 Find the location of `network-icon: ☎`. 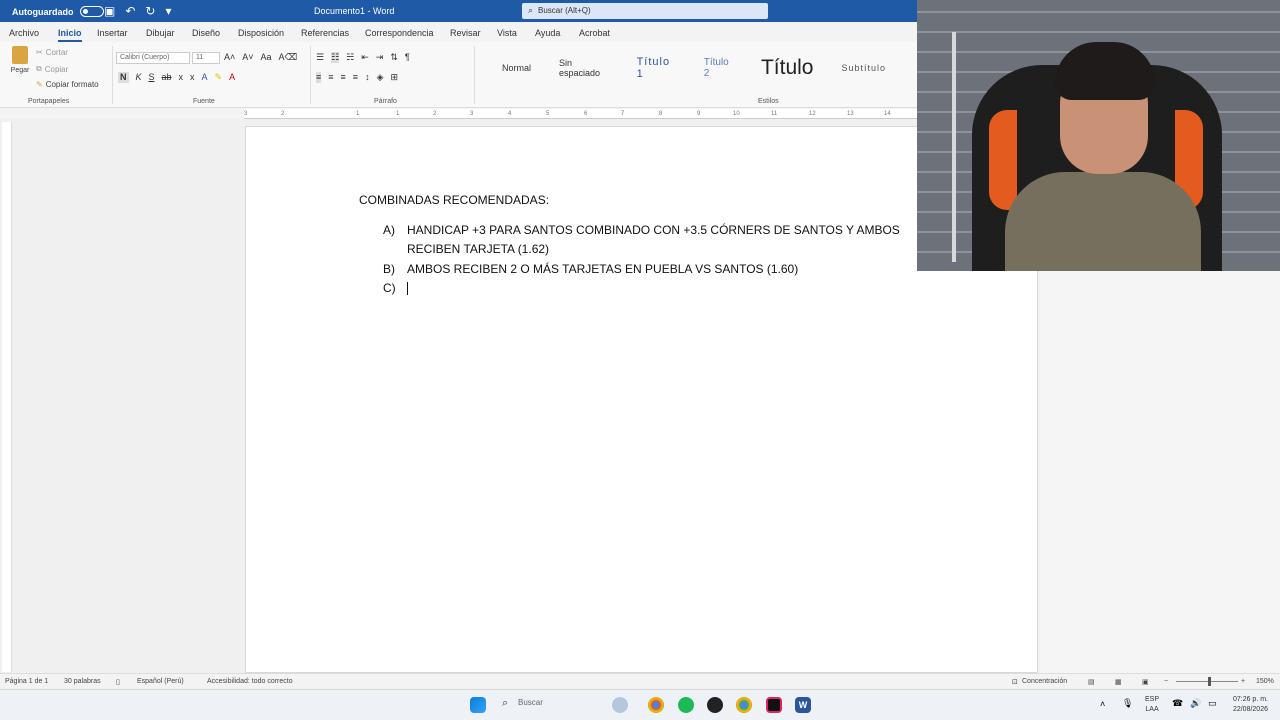

network-icon: ☎ is located at coordinates (1177, 703).